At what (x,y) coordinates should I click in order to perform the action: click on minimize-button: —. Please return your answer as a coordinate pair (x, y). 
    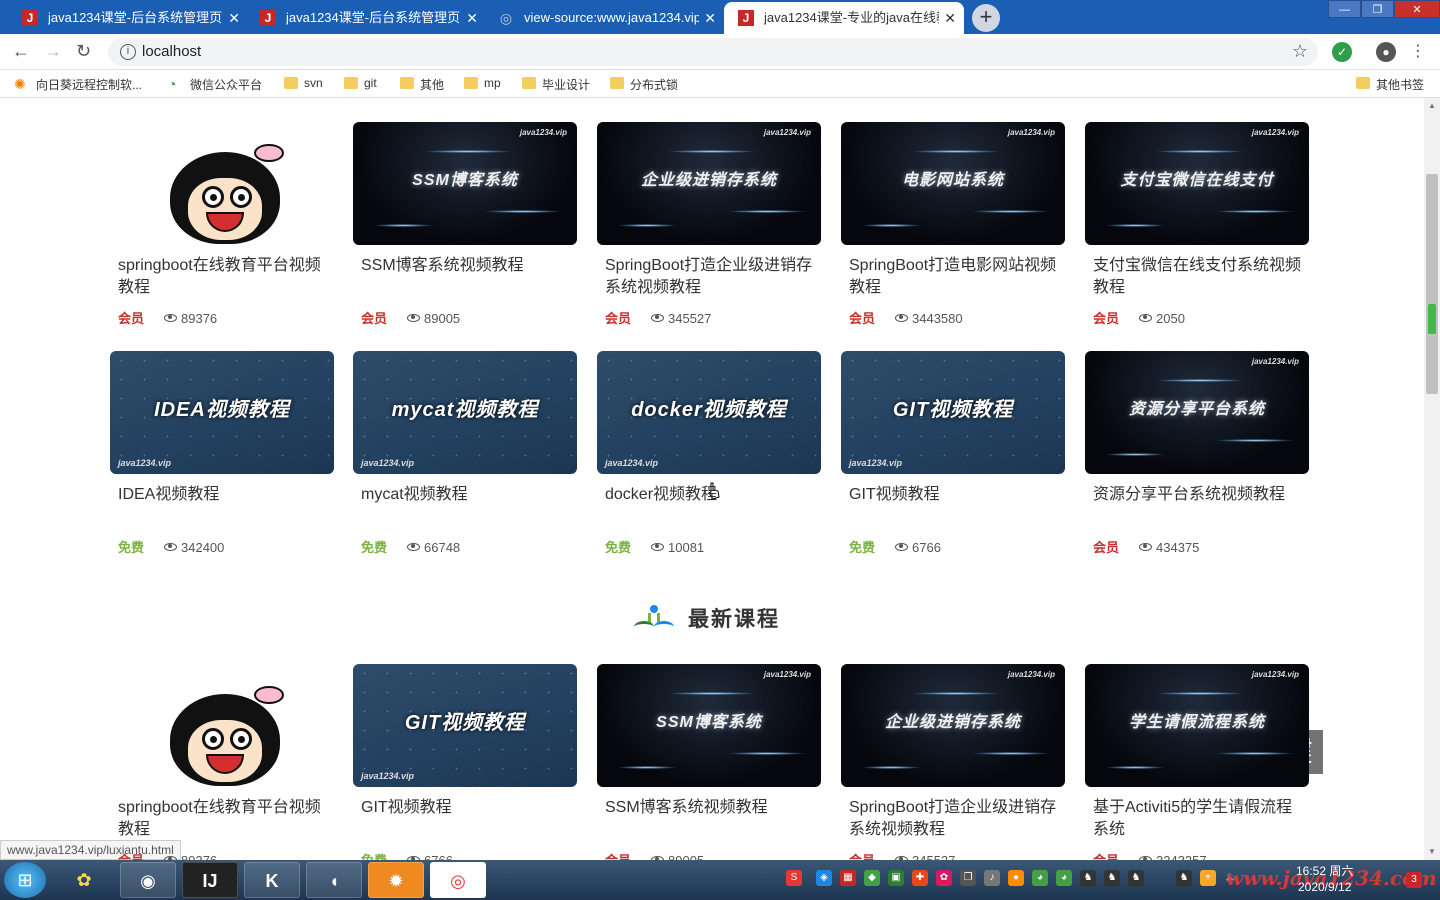
    Looking at the image, I should click on (1344, 9).